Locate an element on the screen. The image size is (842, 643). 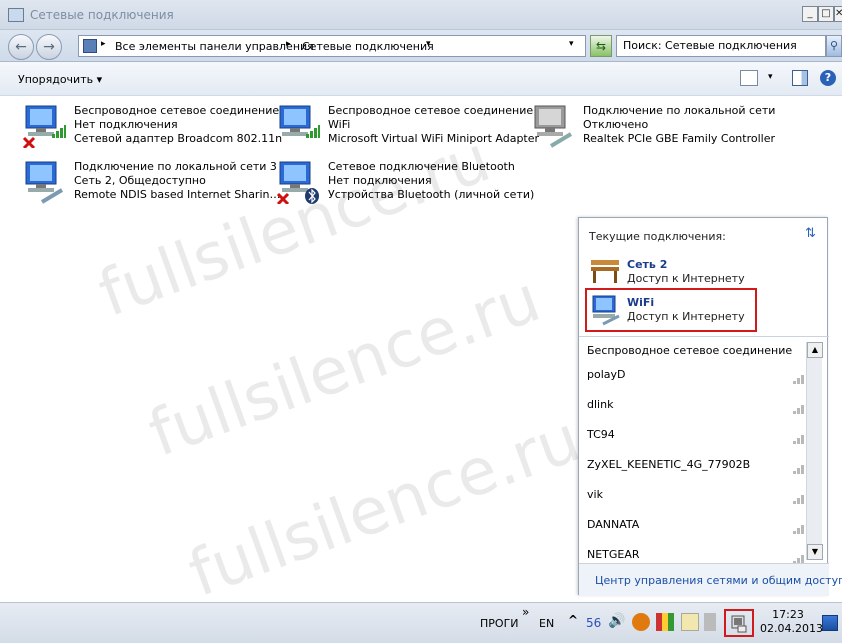
wlan-network-item: TC94 is located at coordinates (696, 438).